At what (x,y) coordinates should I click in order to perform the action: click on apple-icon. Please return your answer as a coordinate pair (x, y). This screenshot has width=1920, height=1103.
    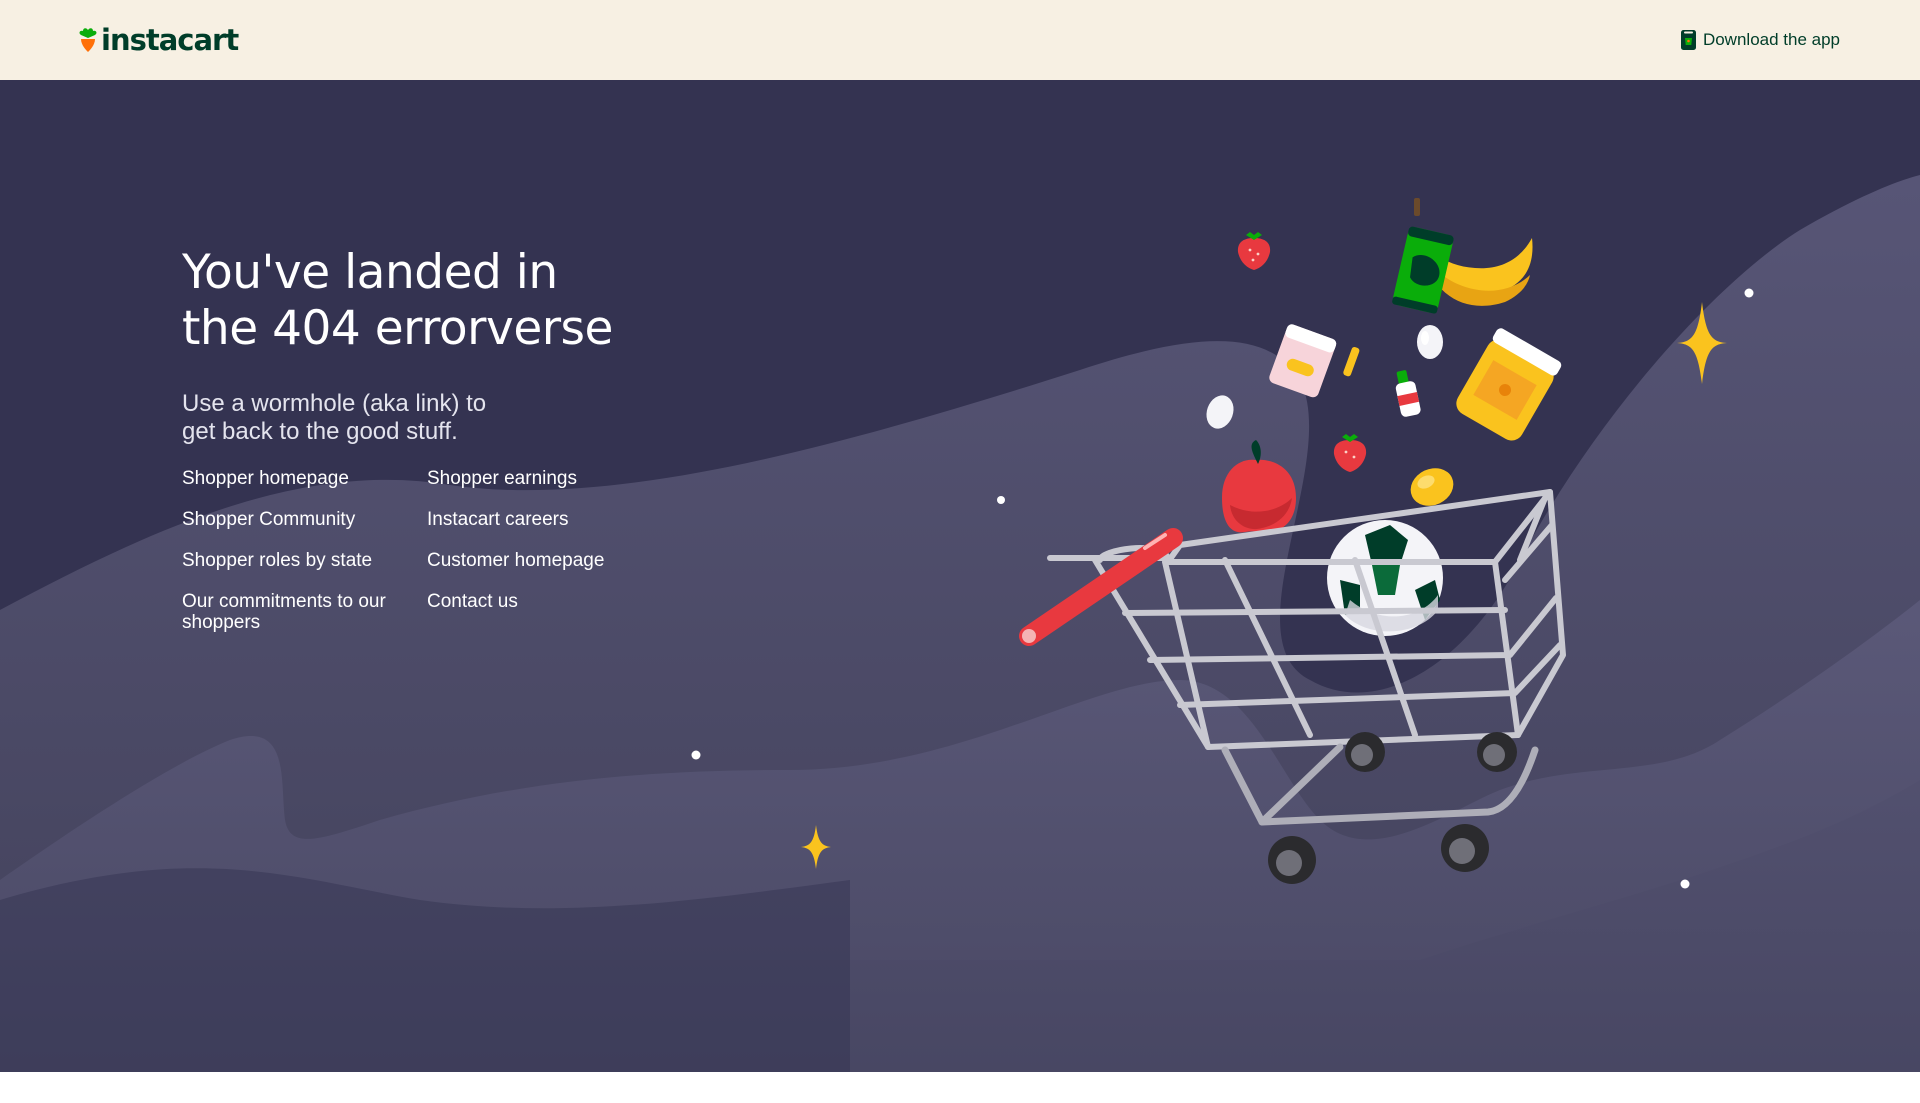
    Looking at the image, I should click on (1259, 486).